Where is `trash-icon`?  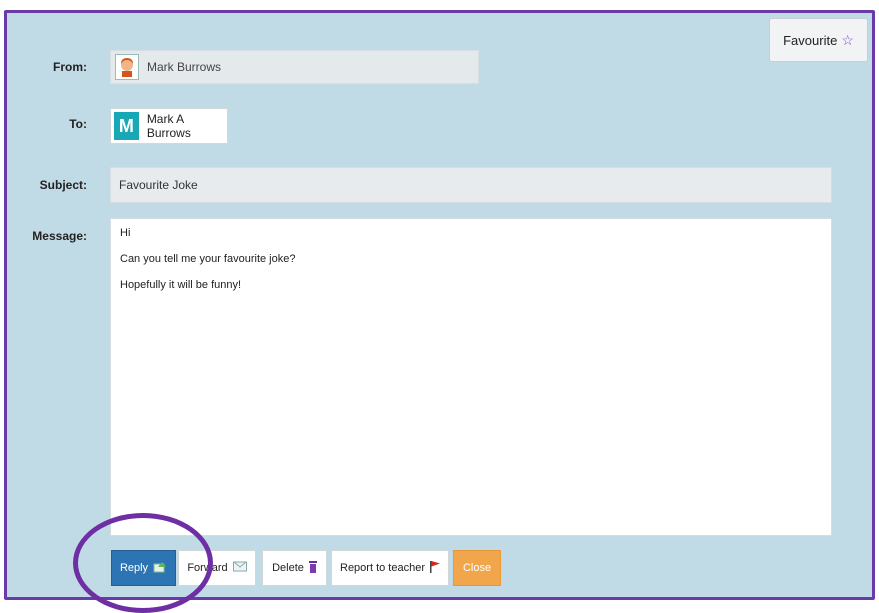 trash-icon is located at coordinates (312, 568).